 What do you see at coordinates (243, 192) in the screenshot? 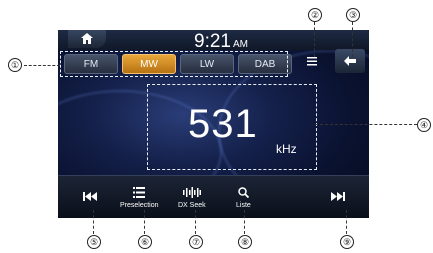
I see `search-icon` at bounding box center [243, 192].